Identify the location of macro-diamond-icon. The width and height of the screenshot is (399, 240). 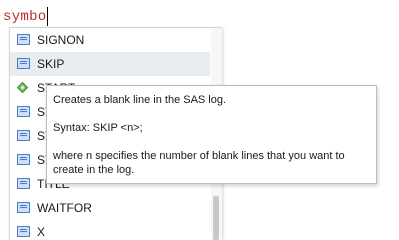
(22, 87).